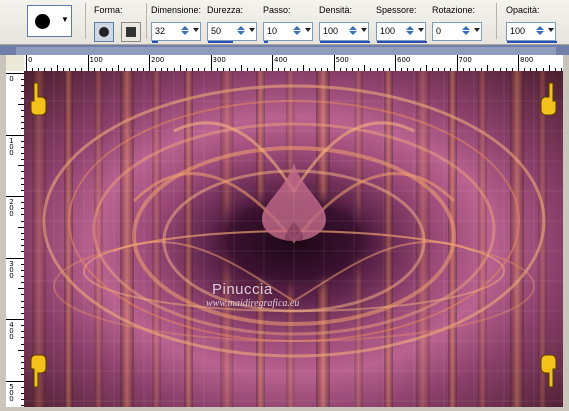 Image resolution: width=569 pixels, height=411 pixels. What do you see at coordinates (65, 19) in the screenshot?
I see `chevron-down-icon: ▼` at bounding box center [65, 19].